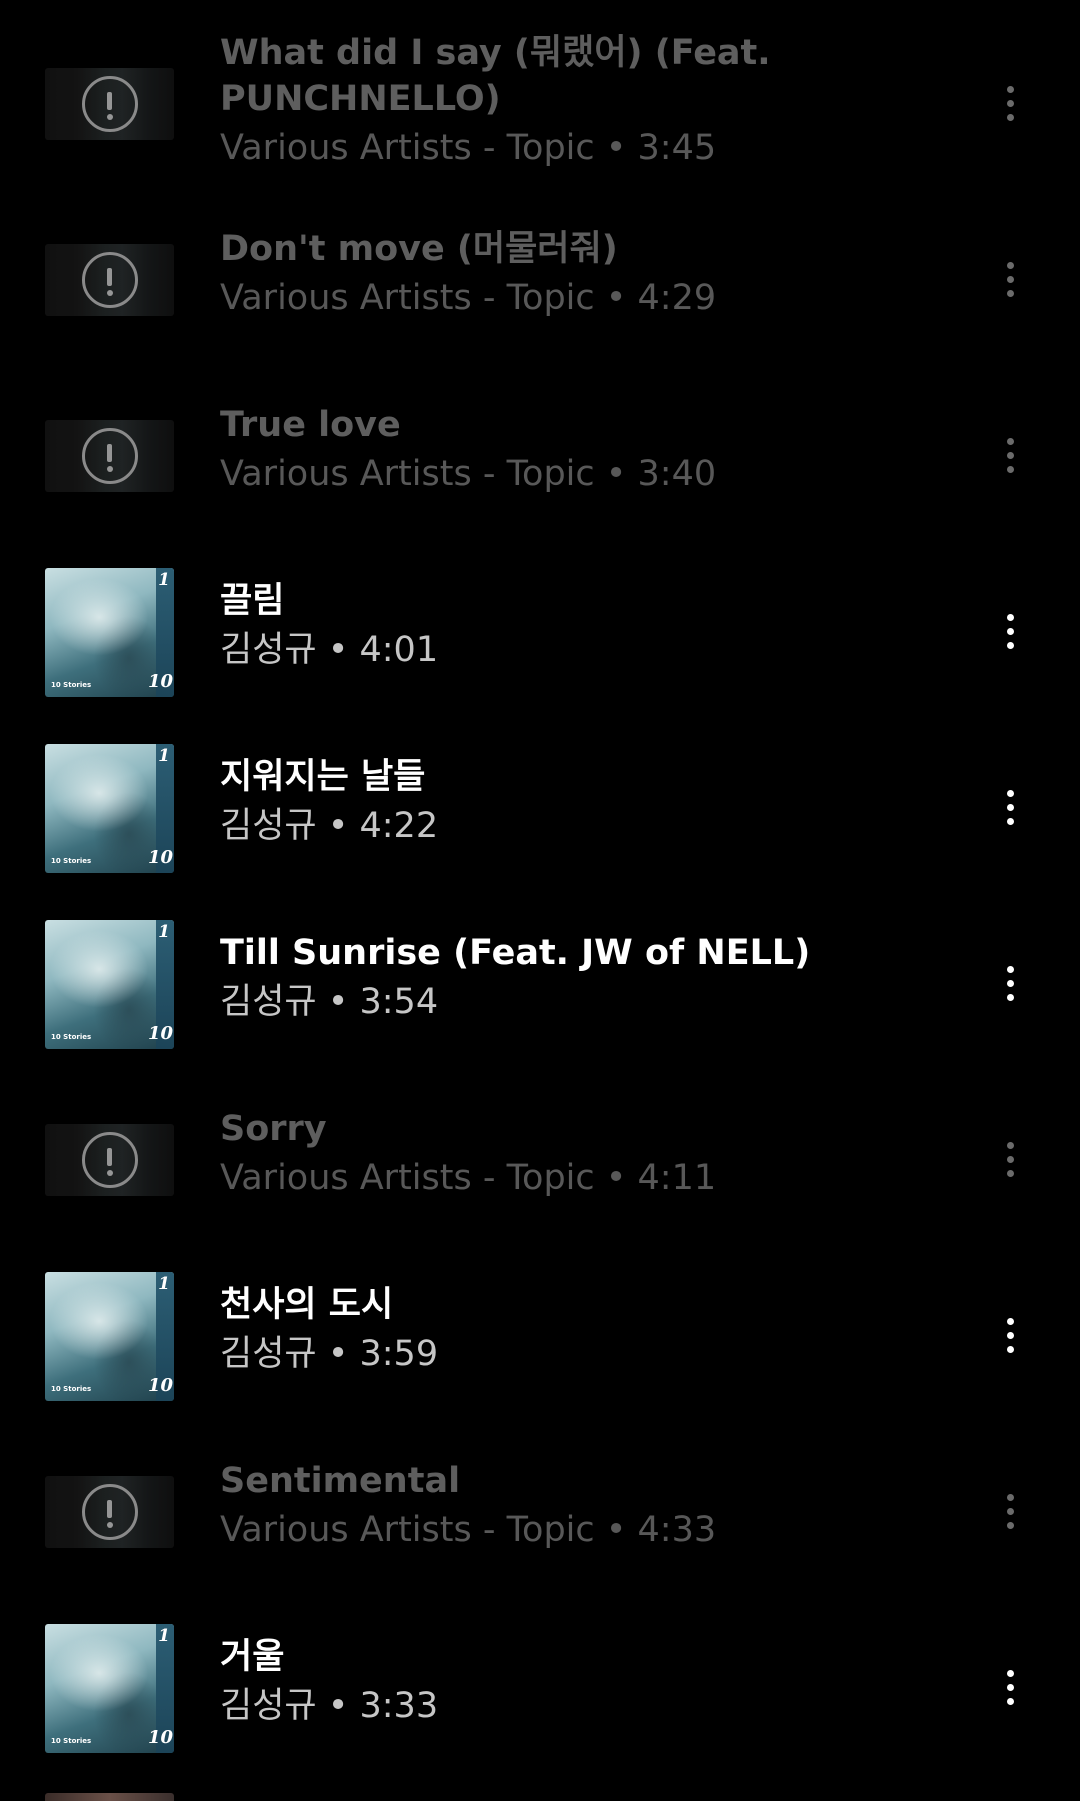 This screenshot has height=1801, width=1080. Describe the element at coordinates (468, 474) in the screenshot. I see `track-subtitle: Various Artists - Topic • 3:40` at that location.